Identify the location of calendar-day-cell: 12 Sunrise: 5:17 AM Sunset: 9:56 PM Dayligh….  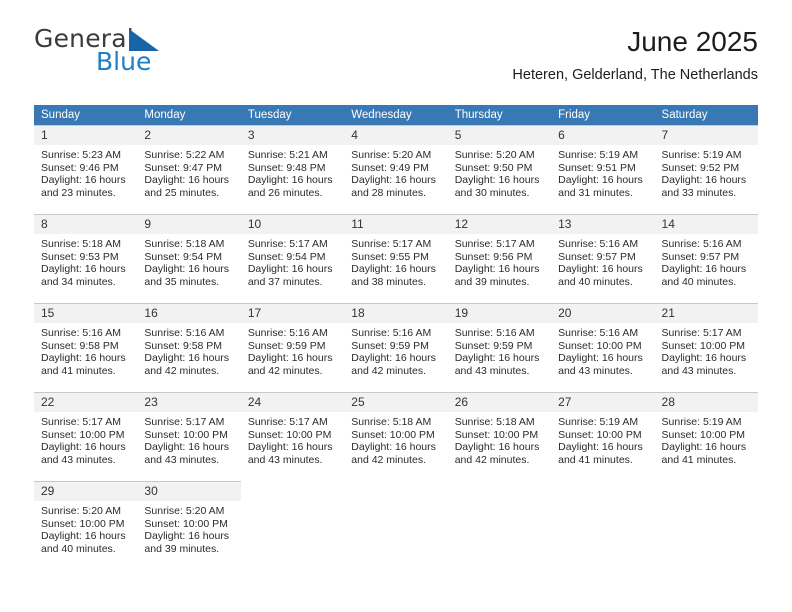
(499, 258).